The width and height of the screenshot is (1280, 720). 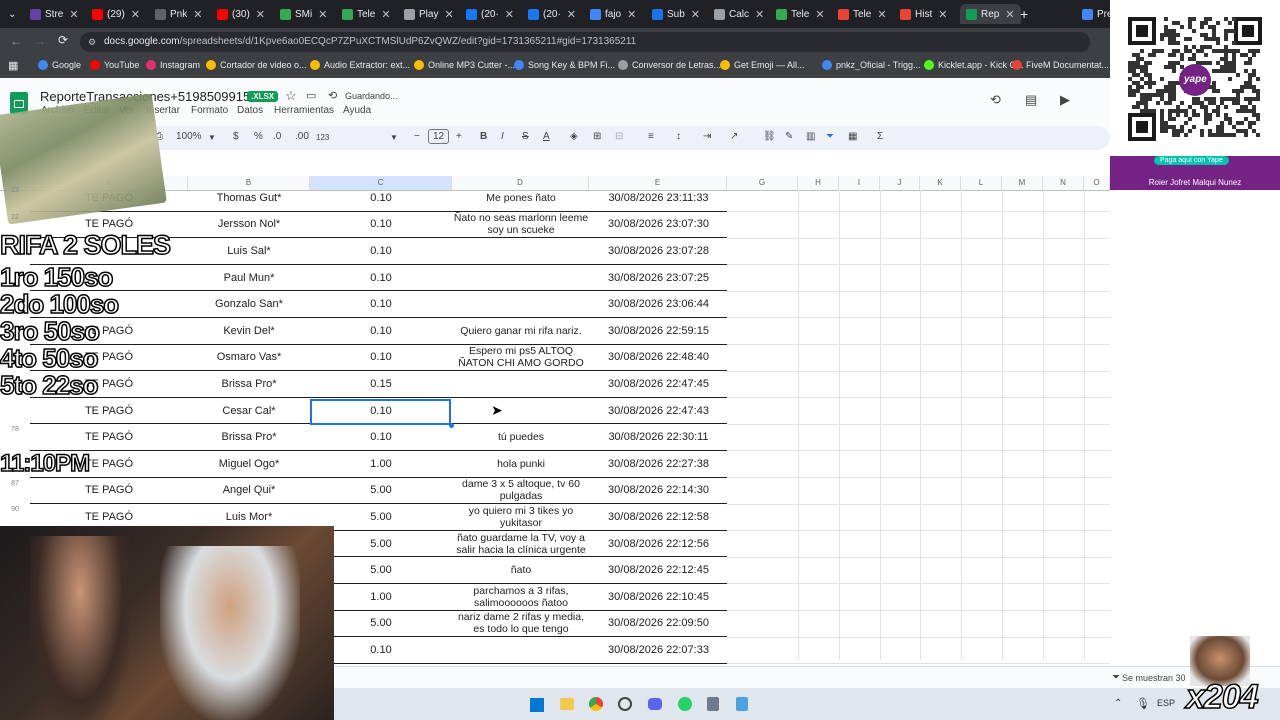 What do you see at coordinates (291, 96) in the screenshot?
I see `star-icon: ☆` at bounding box center [291, 96].